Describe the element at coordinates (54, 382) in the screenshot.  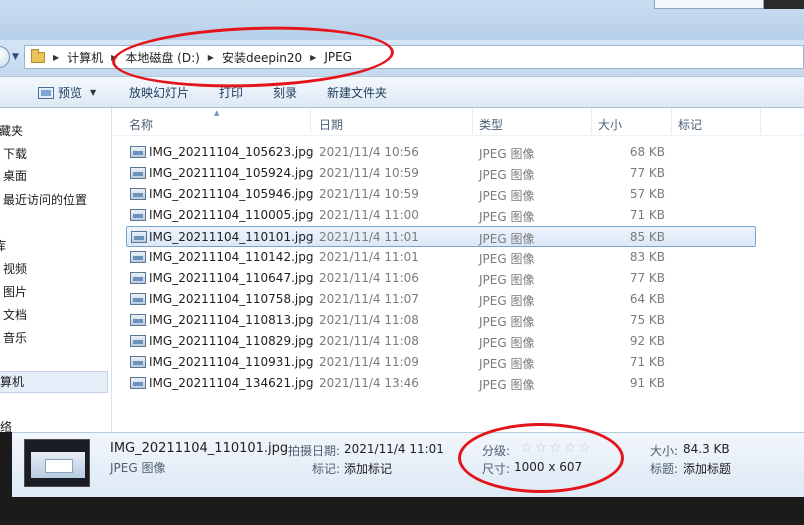
I see `sidebar-item-computer: 计算机` at that location.